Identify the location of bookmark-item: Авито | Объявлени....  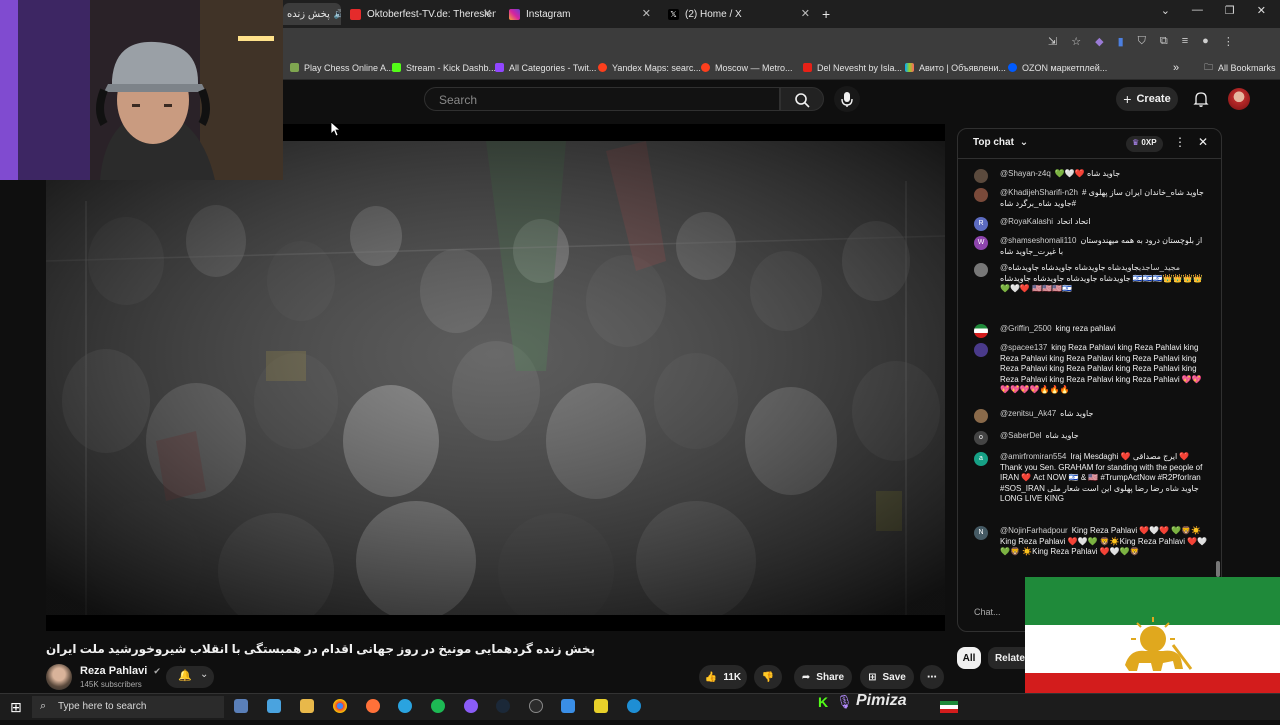
(955, 68).